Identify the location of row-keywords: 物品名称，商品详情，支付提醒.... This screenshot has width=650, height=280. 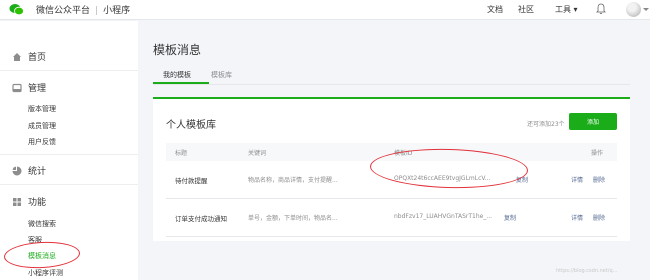
(293, 180).